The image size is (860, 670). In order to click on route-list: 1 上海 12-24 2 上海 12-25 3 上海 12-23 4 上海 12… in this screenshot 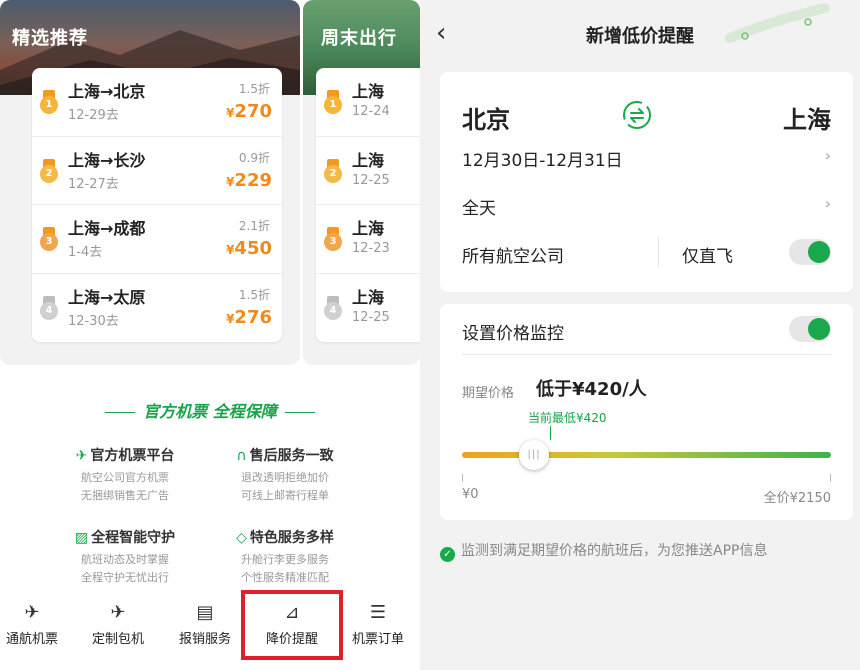, I will do `click(368, 205)`.